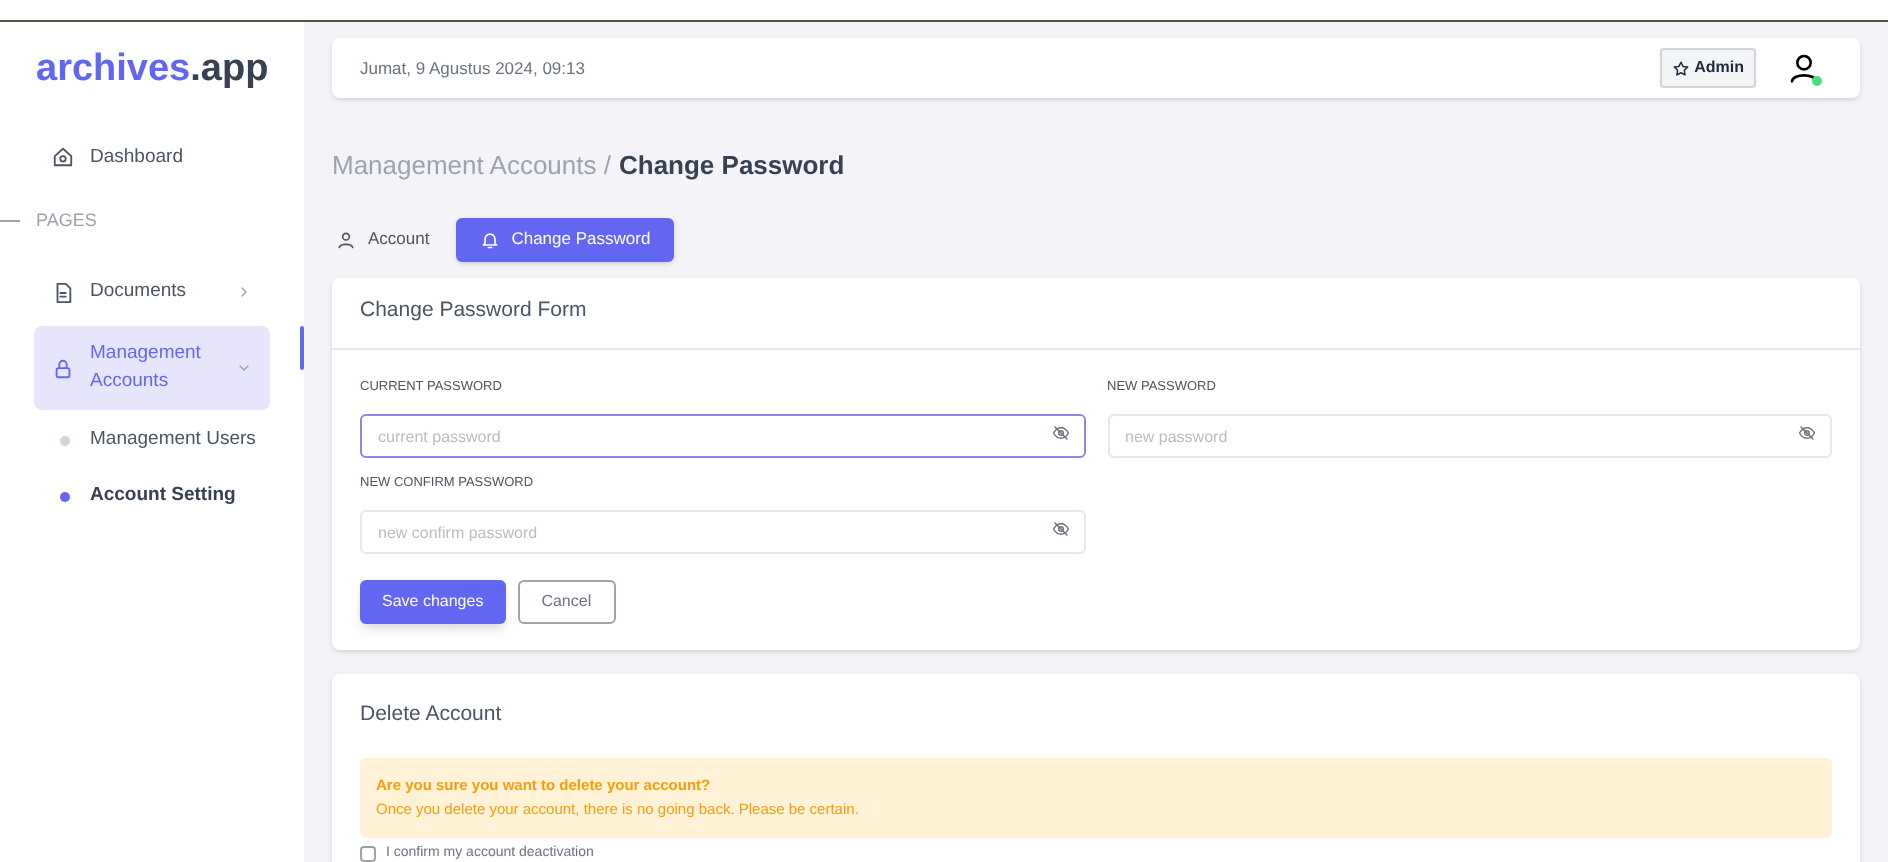 This screenshot has width=1888, height=862. I want to click on save-button: Save changes, so click(433, 602).